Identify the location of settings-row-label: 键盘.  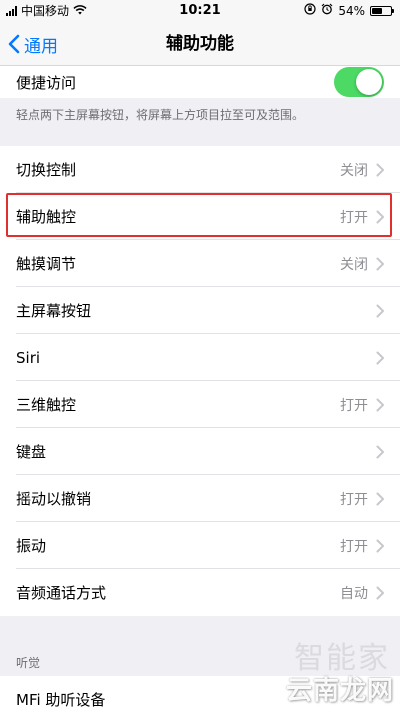
(31, 452).